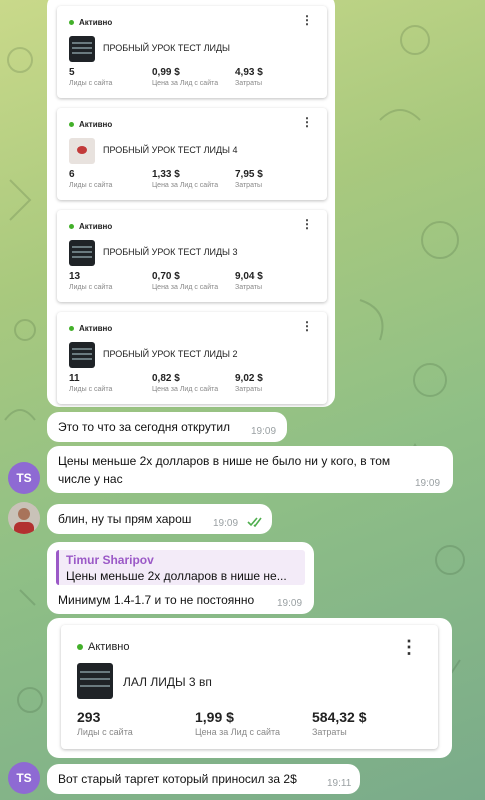  Describe the element at coordinates (24, 521) in the screenshot. I see `person-icon` at that location.